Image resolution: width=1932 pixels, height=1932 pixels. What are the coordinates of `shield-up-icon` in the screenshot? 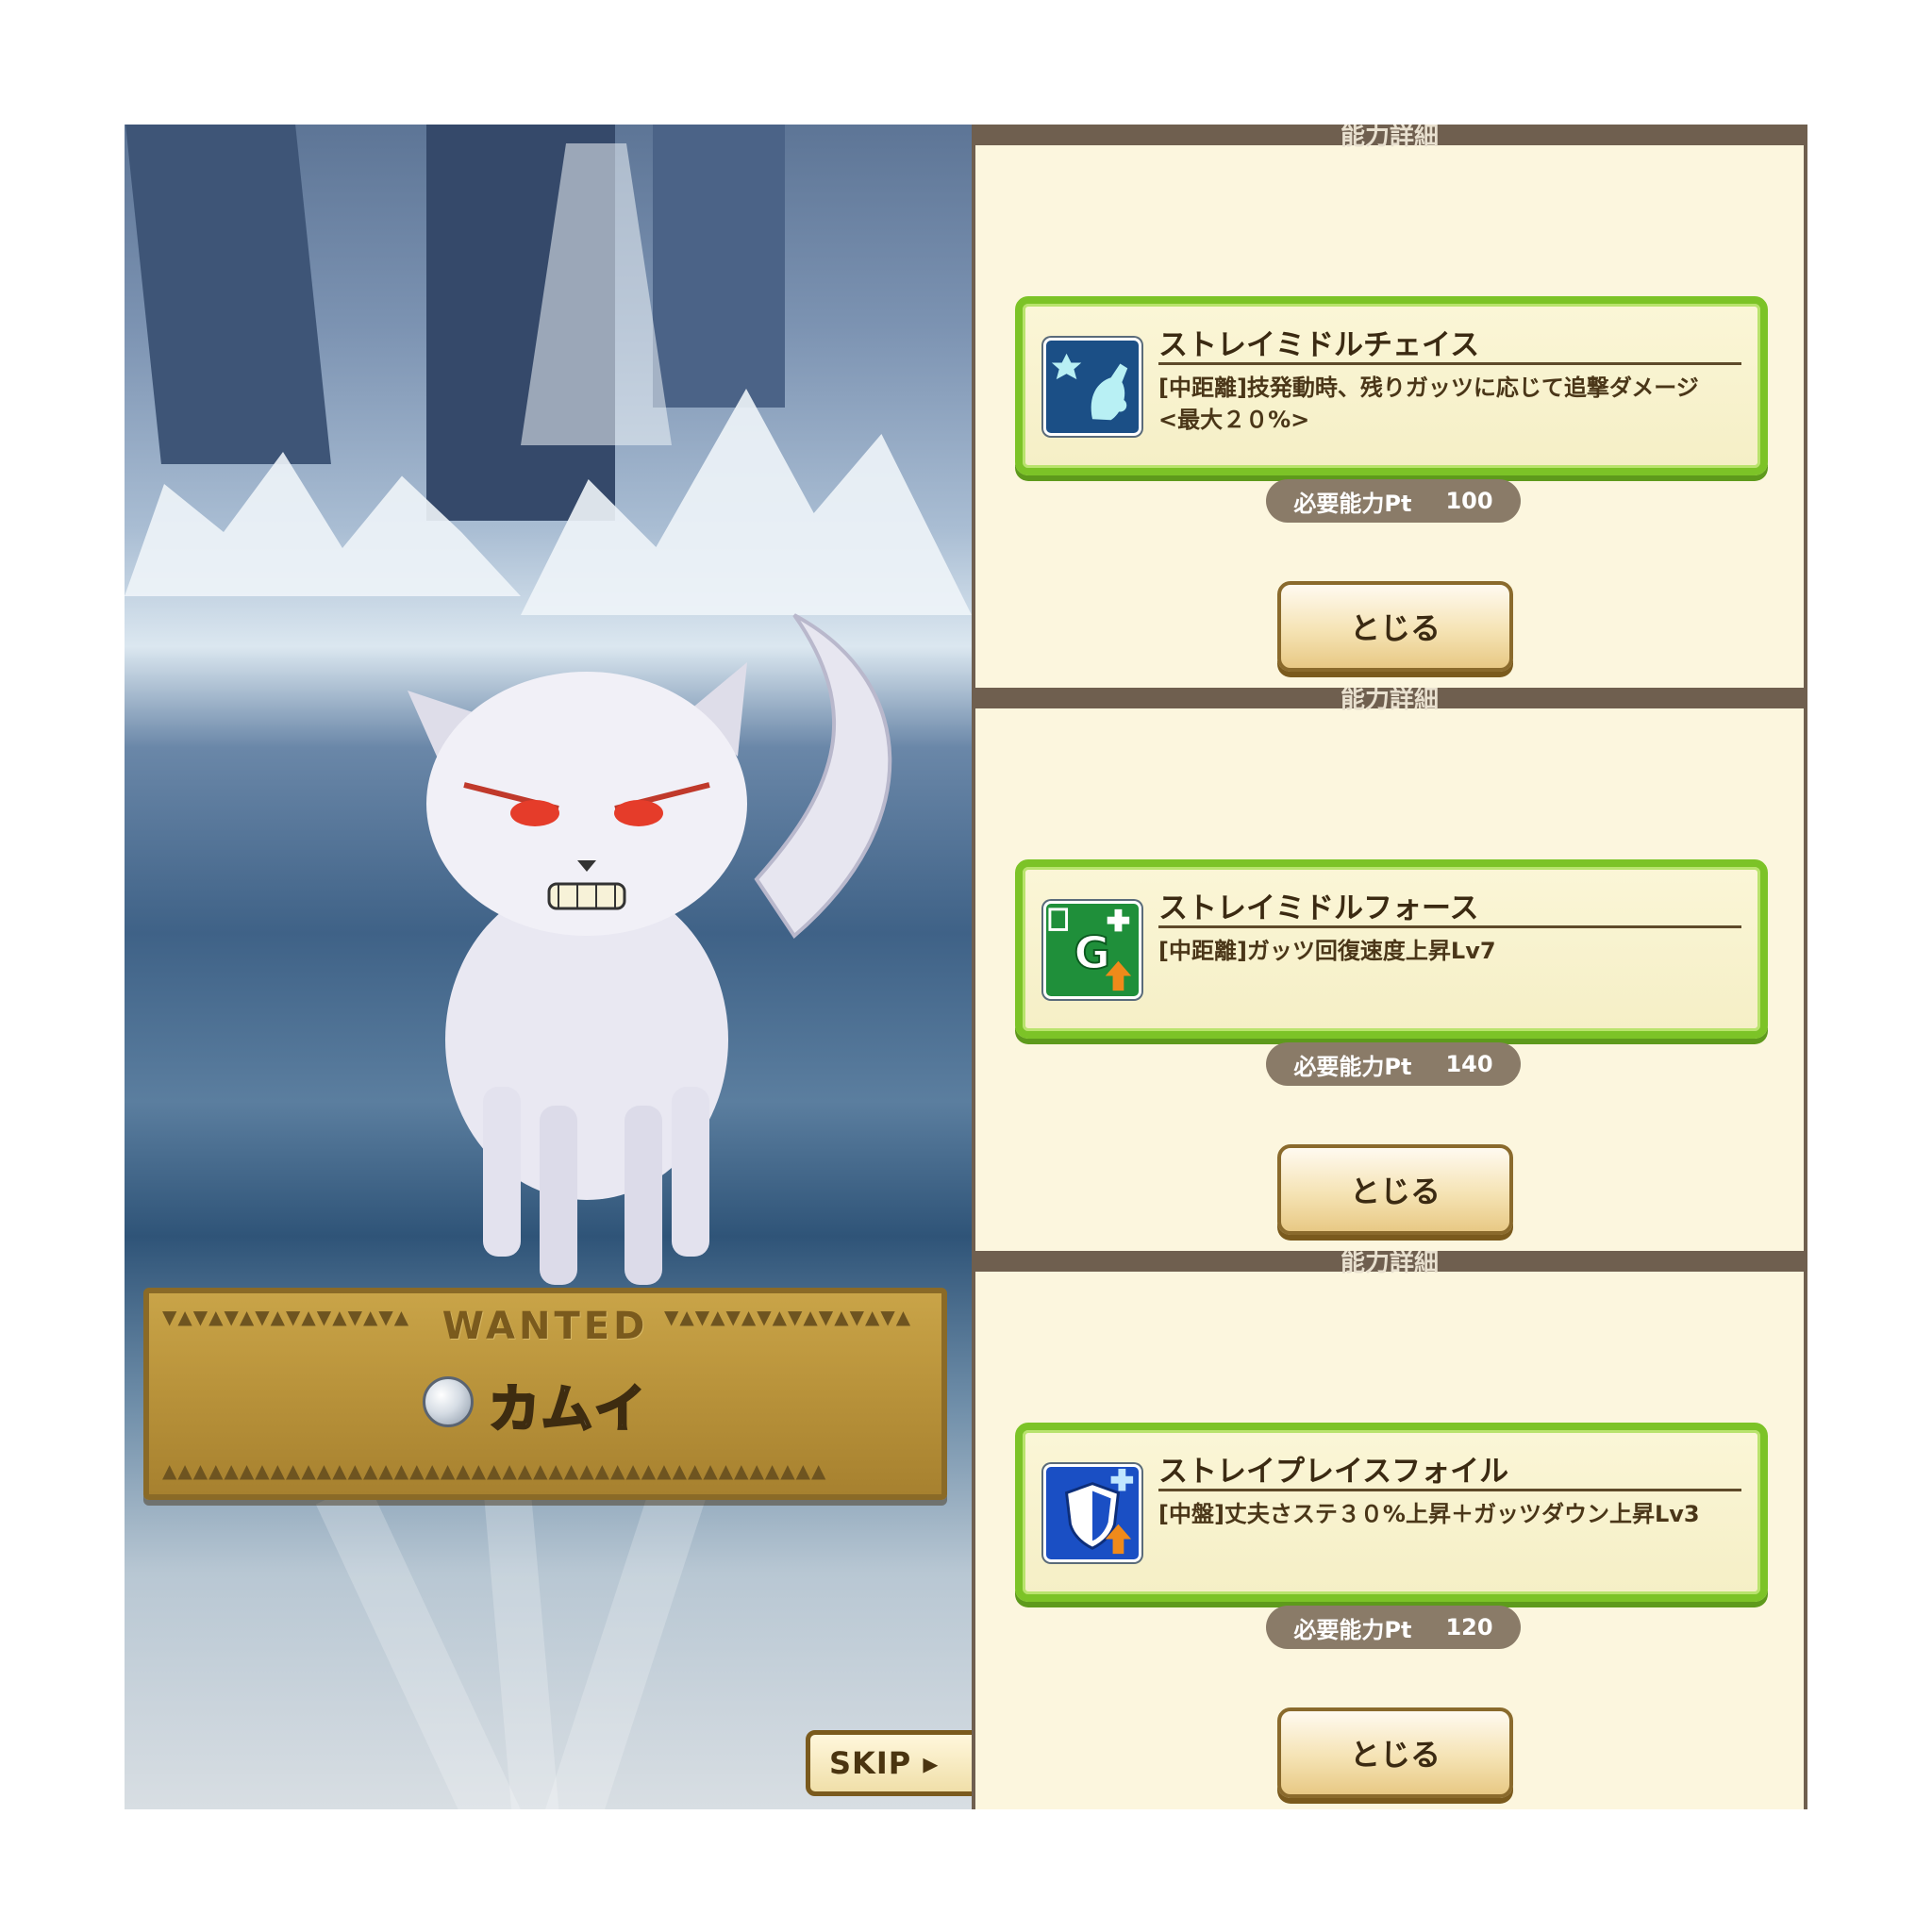 It's located at (1092, 1513).